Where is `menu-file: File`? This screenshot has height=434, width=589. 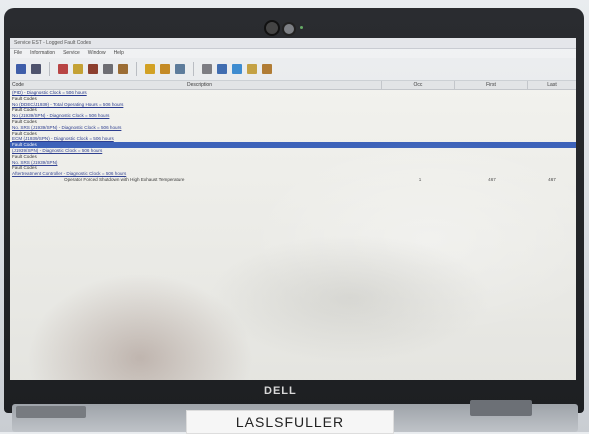
menu-file: File is located at coordinates (18, 53).